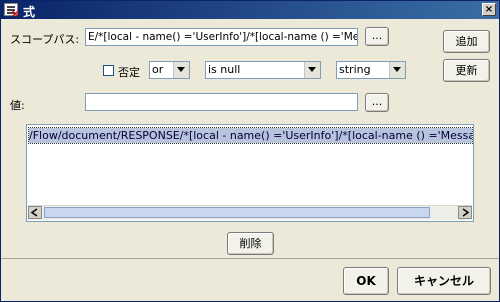 This screenshot has width=500, height=302. I want to click on chevron-right-icon, so click(466, 212).